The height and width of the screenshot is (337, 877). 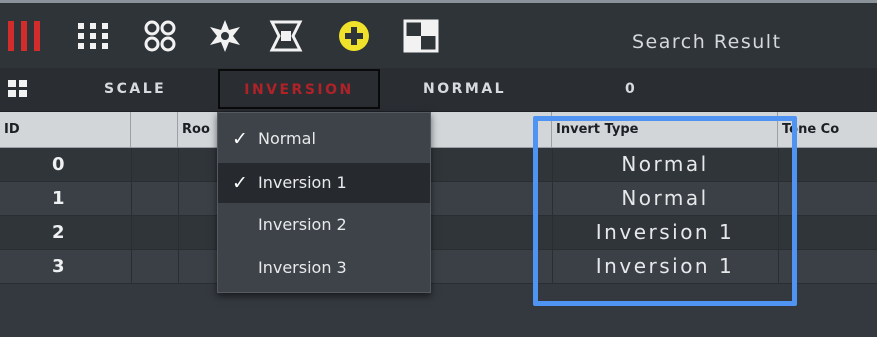 What do you see at coordinates (707, 42) in the screenshot?
I see `search-result-title: Search Result` at bounding box center [707, 42].